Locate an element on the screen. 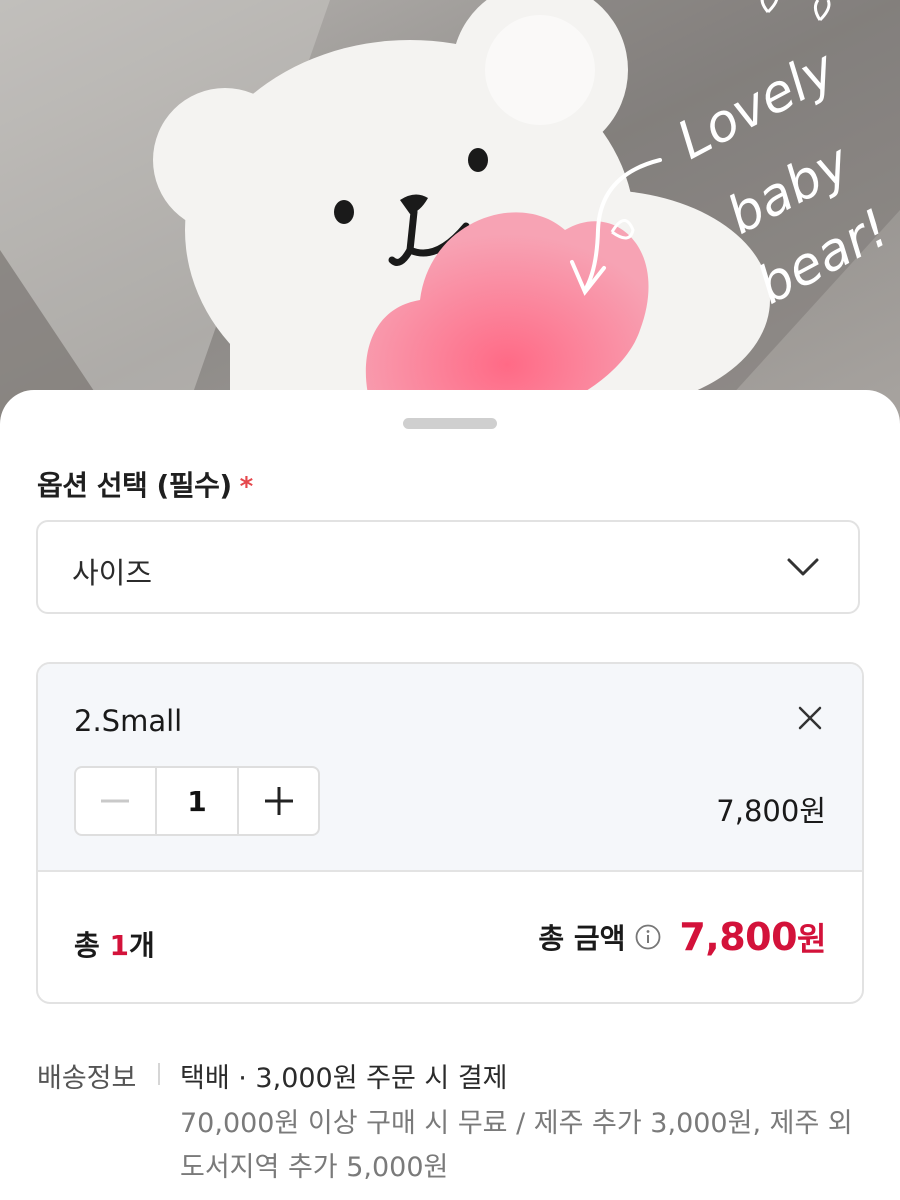 Image resolution: width=900 pixels, height=1200 pixels. size-select-value: 사이즈 is located at coordinates (112, 573).